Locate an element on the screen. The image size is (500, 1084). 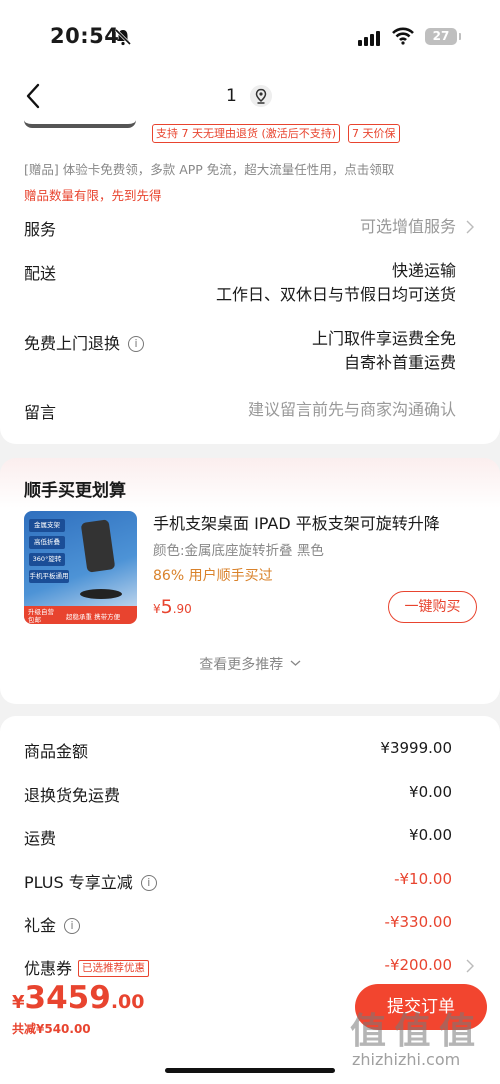
free-return-value: 上门取件享运费全免 自寄补首重运费 is located at coordinates (384, 351).